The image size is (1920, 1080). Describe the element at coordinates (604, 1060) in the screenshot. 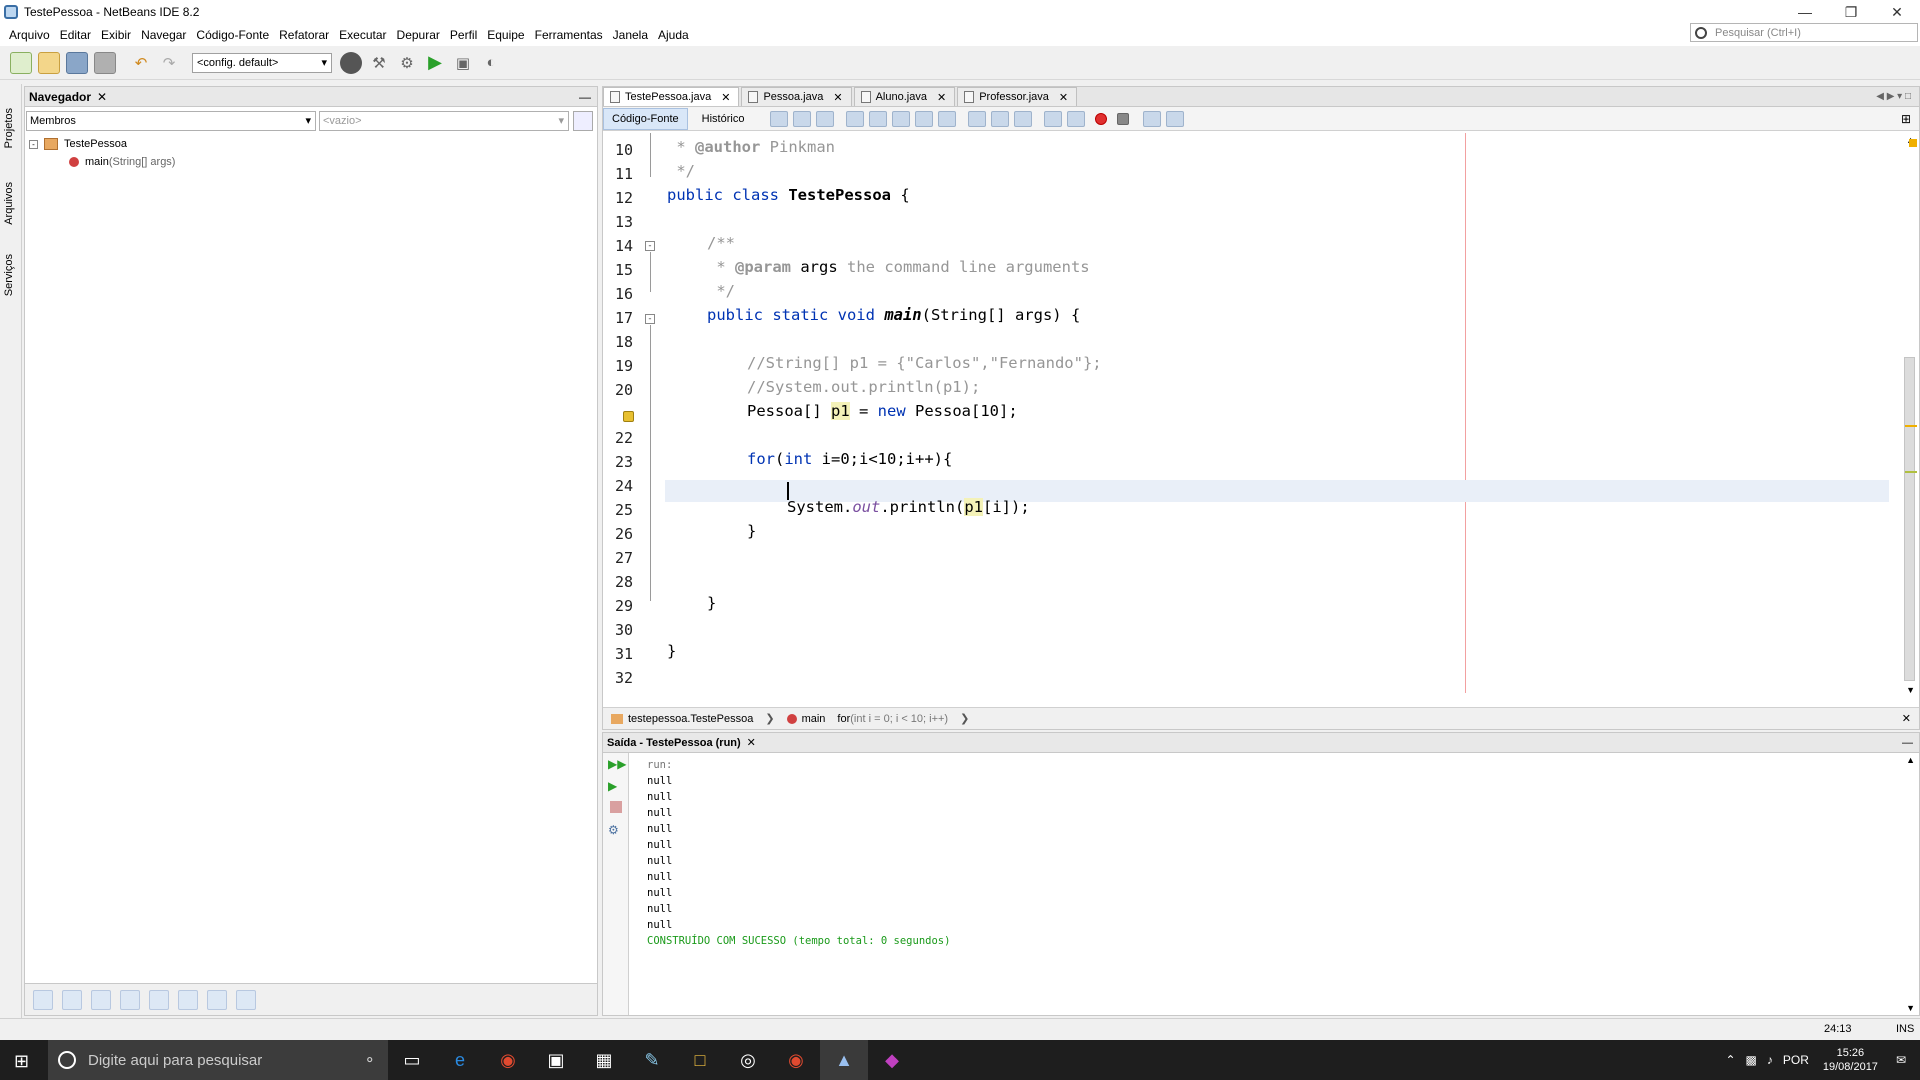

I see `calculator-icon: ▦` at that location.